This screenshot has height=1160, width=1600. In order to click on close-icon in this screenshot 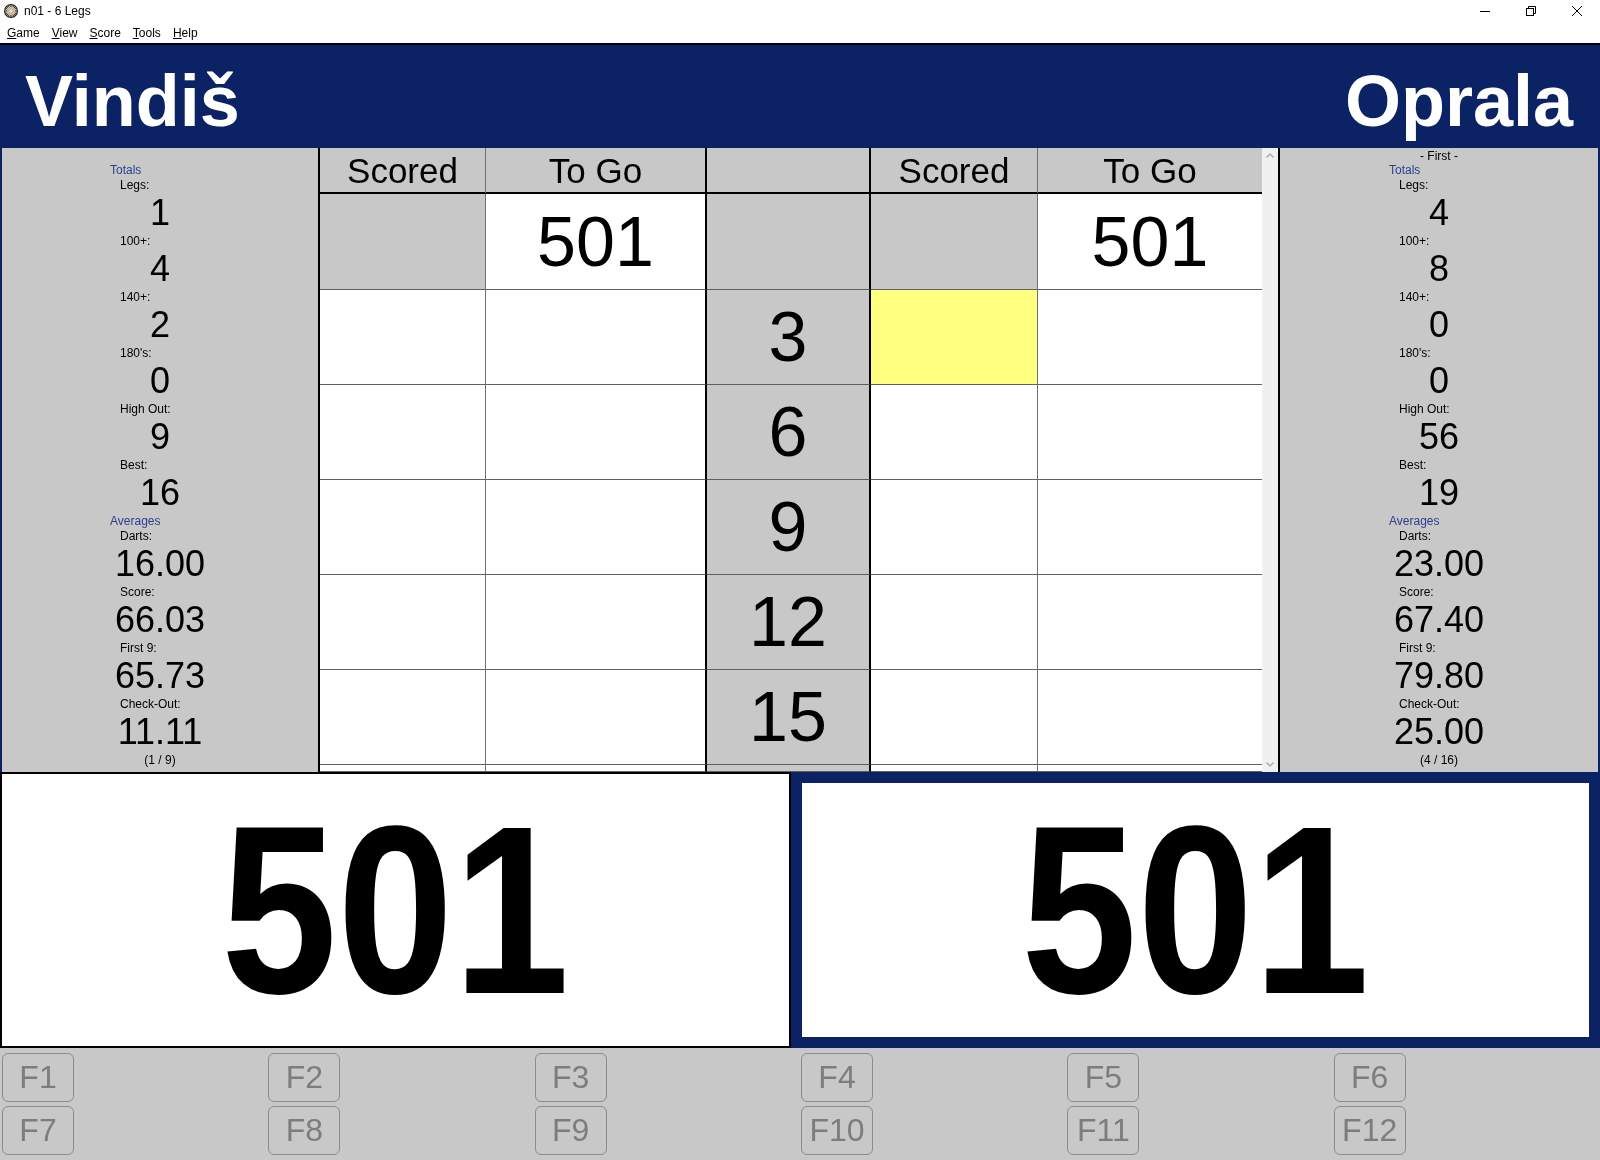, I will do `click(1577, 11)`.